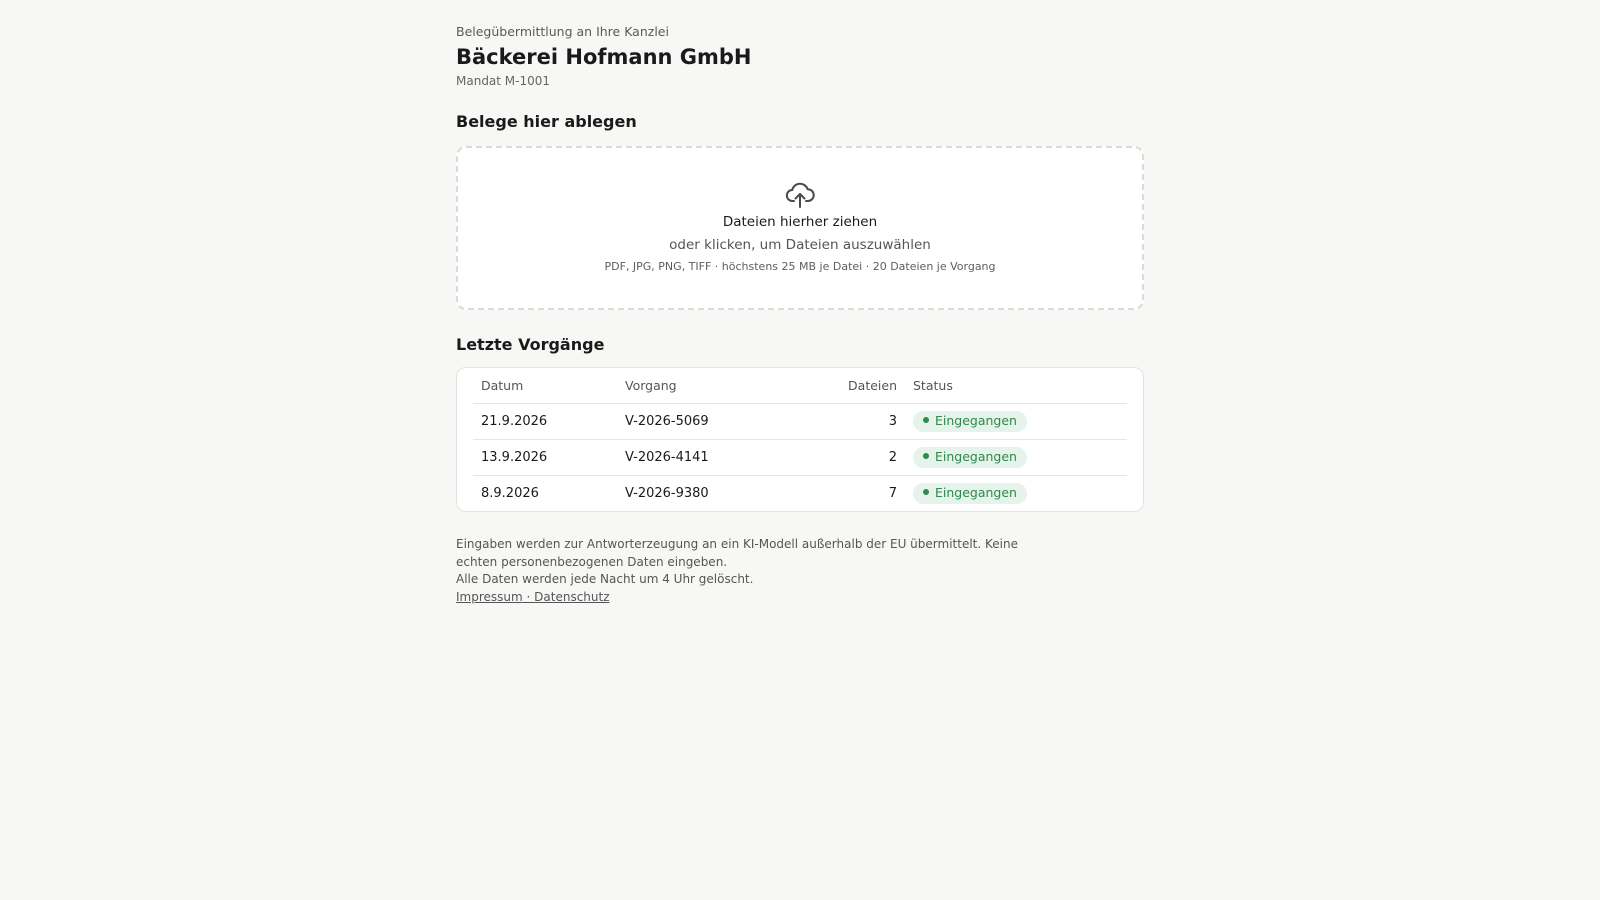 This screenshot has width=1600, height=900. Describe the element at coordinates (705, 457) in the screenshot. I see `cell-process: V-2026-4141` at that location.